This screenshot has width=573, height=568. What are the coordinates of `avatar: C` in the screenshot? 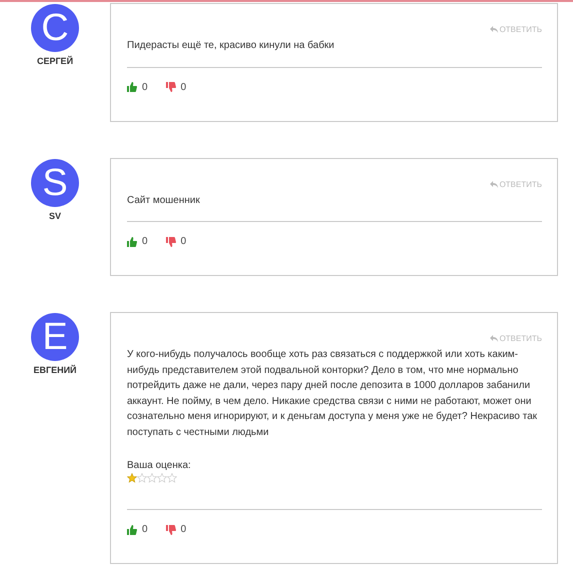 It's located at (55, 28).